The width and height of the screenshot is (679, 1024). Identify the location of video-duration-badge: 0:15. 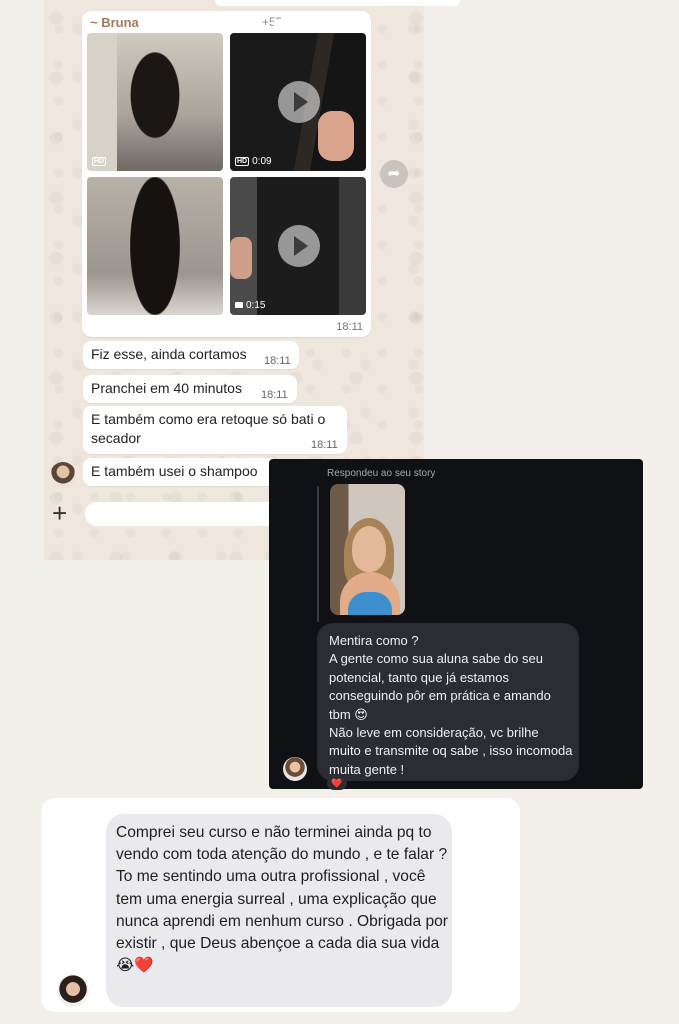
(250, 305).